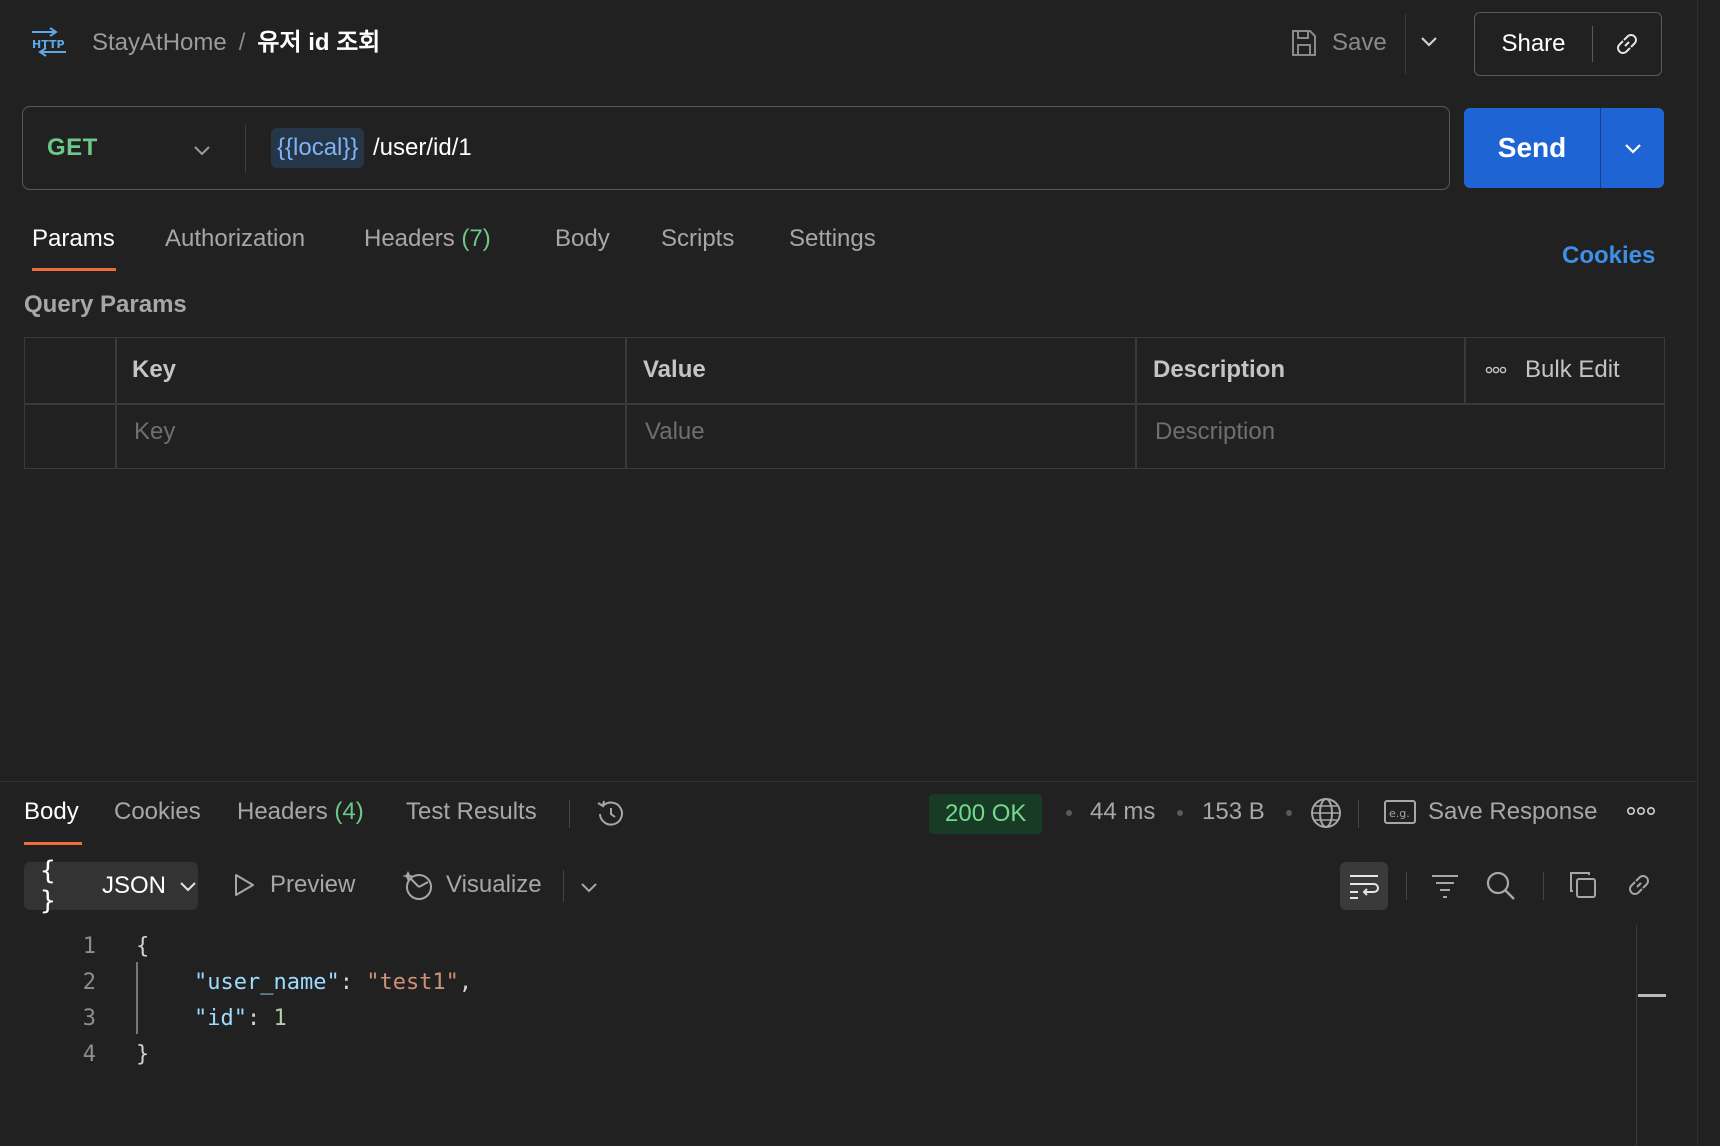 The height and width of the screenshot is (1146, 1720). Describe the element at coordinates (220, 1018) in the screenshot. I see `json-key: "id"` at that location.